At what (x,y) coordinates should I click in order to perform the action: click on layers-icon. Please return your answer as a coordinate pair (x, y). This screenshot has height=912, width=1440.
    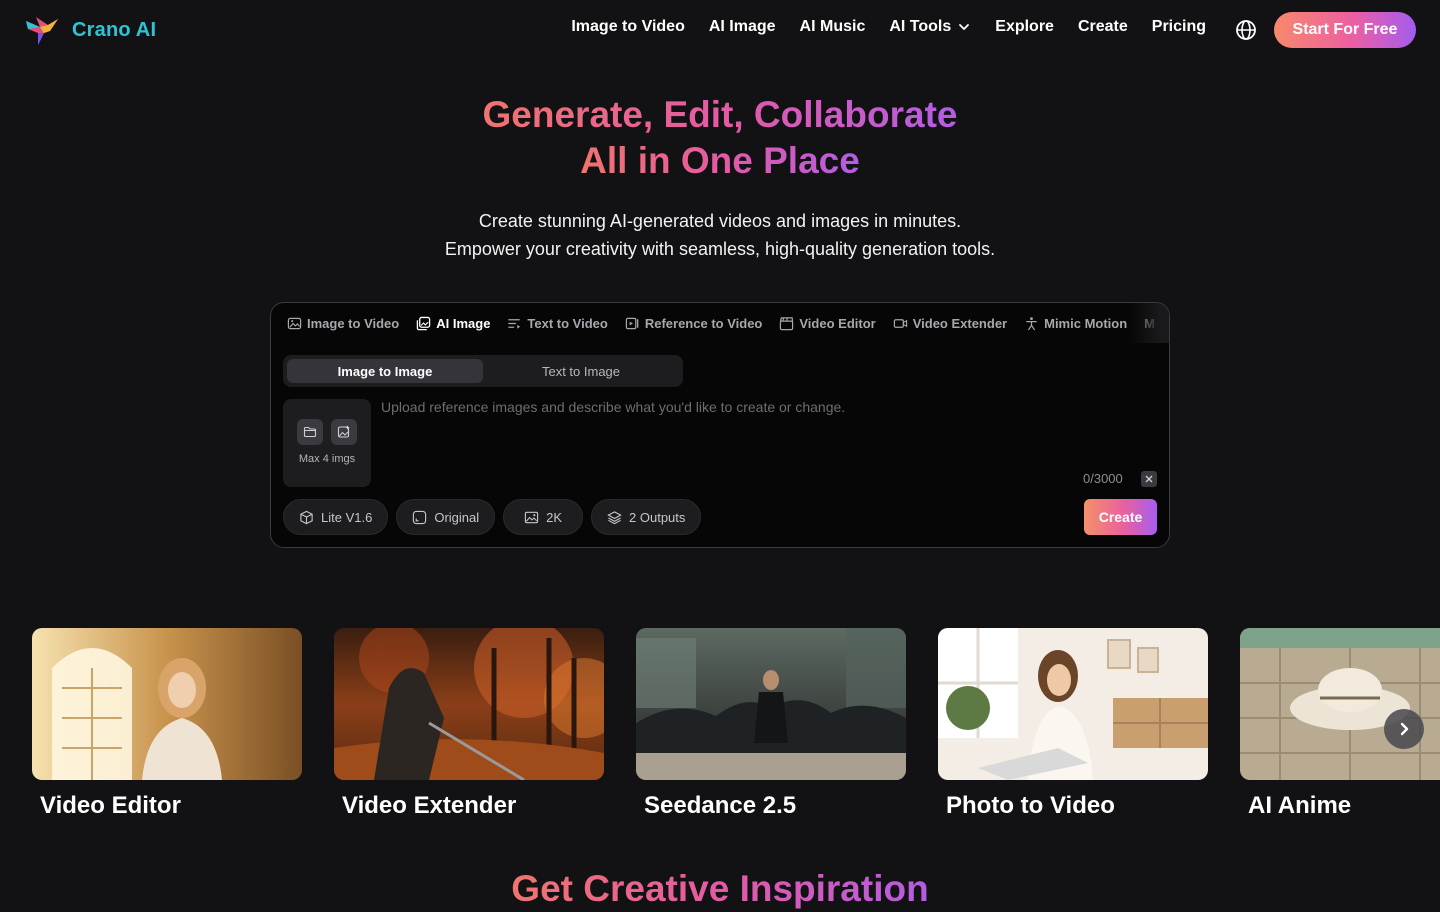
    Looking at the image, I should click on (614, 517).